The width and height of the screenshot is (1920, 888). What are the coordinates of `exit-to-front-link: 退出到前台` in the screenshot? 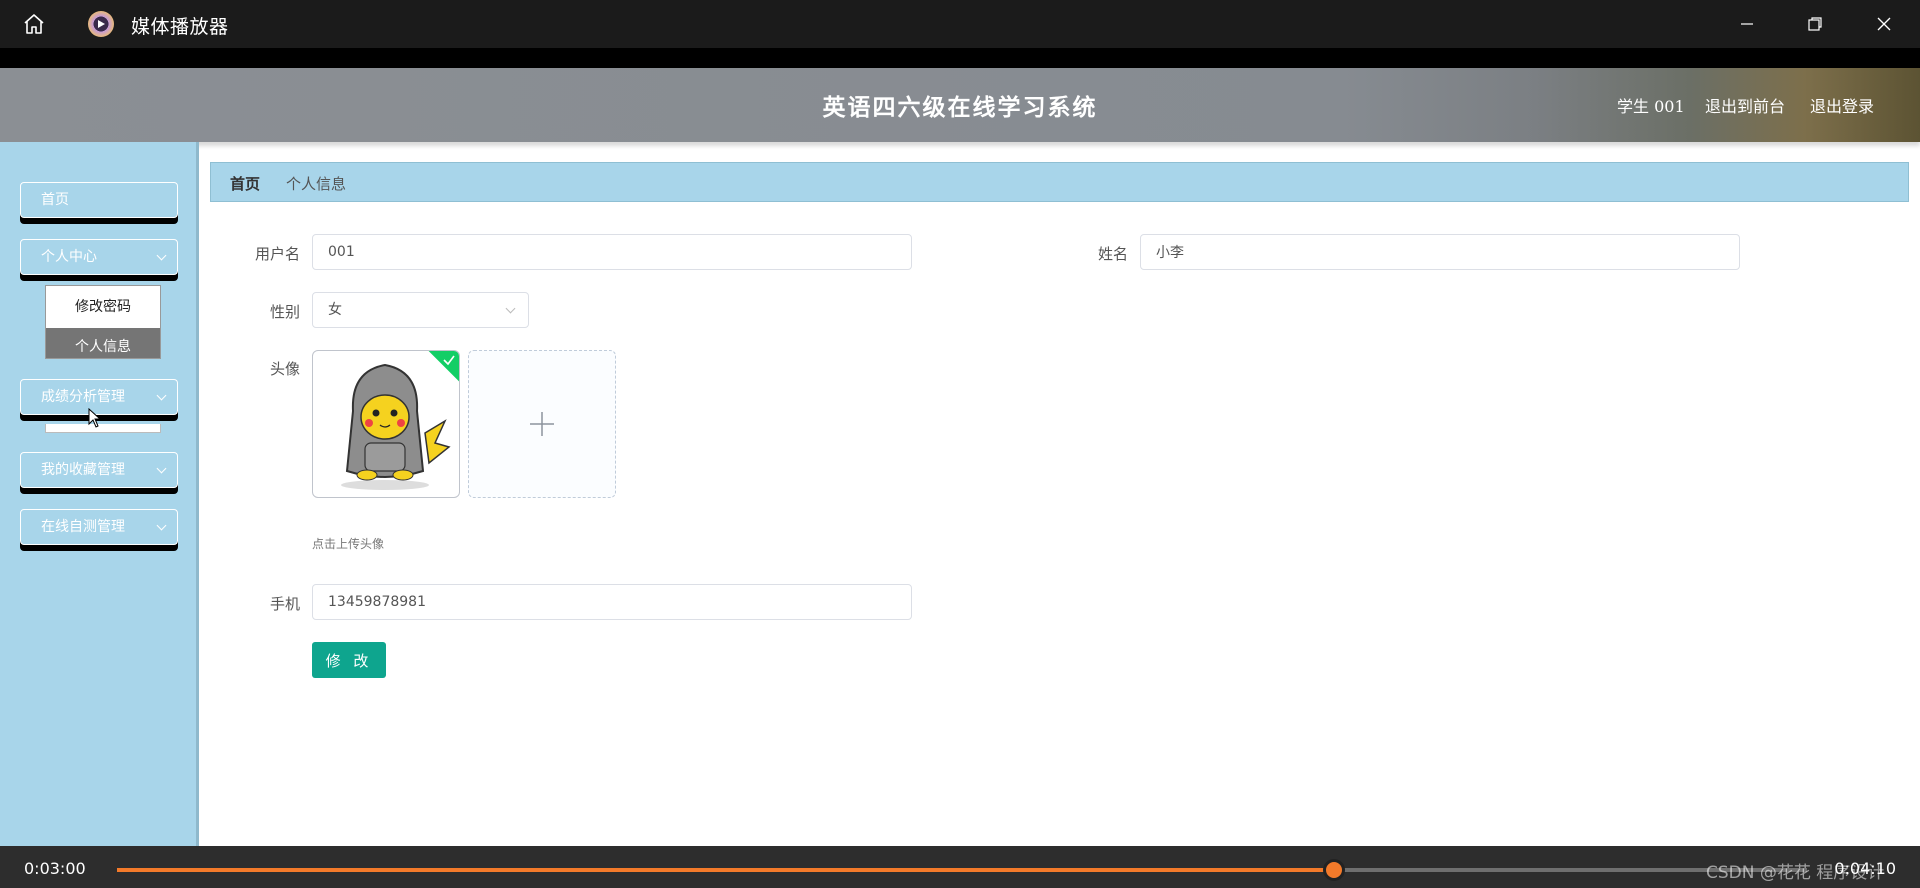 It's located at (1745, 105).